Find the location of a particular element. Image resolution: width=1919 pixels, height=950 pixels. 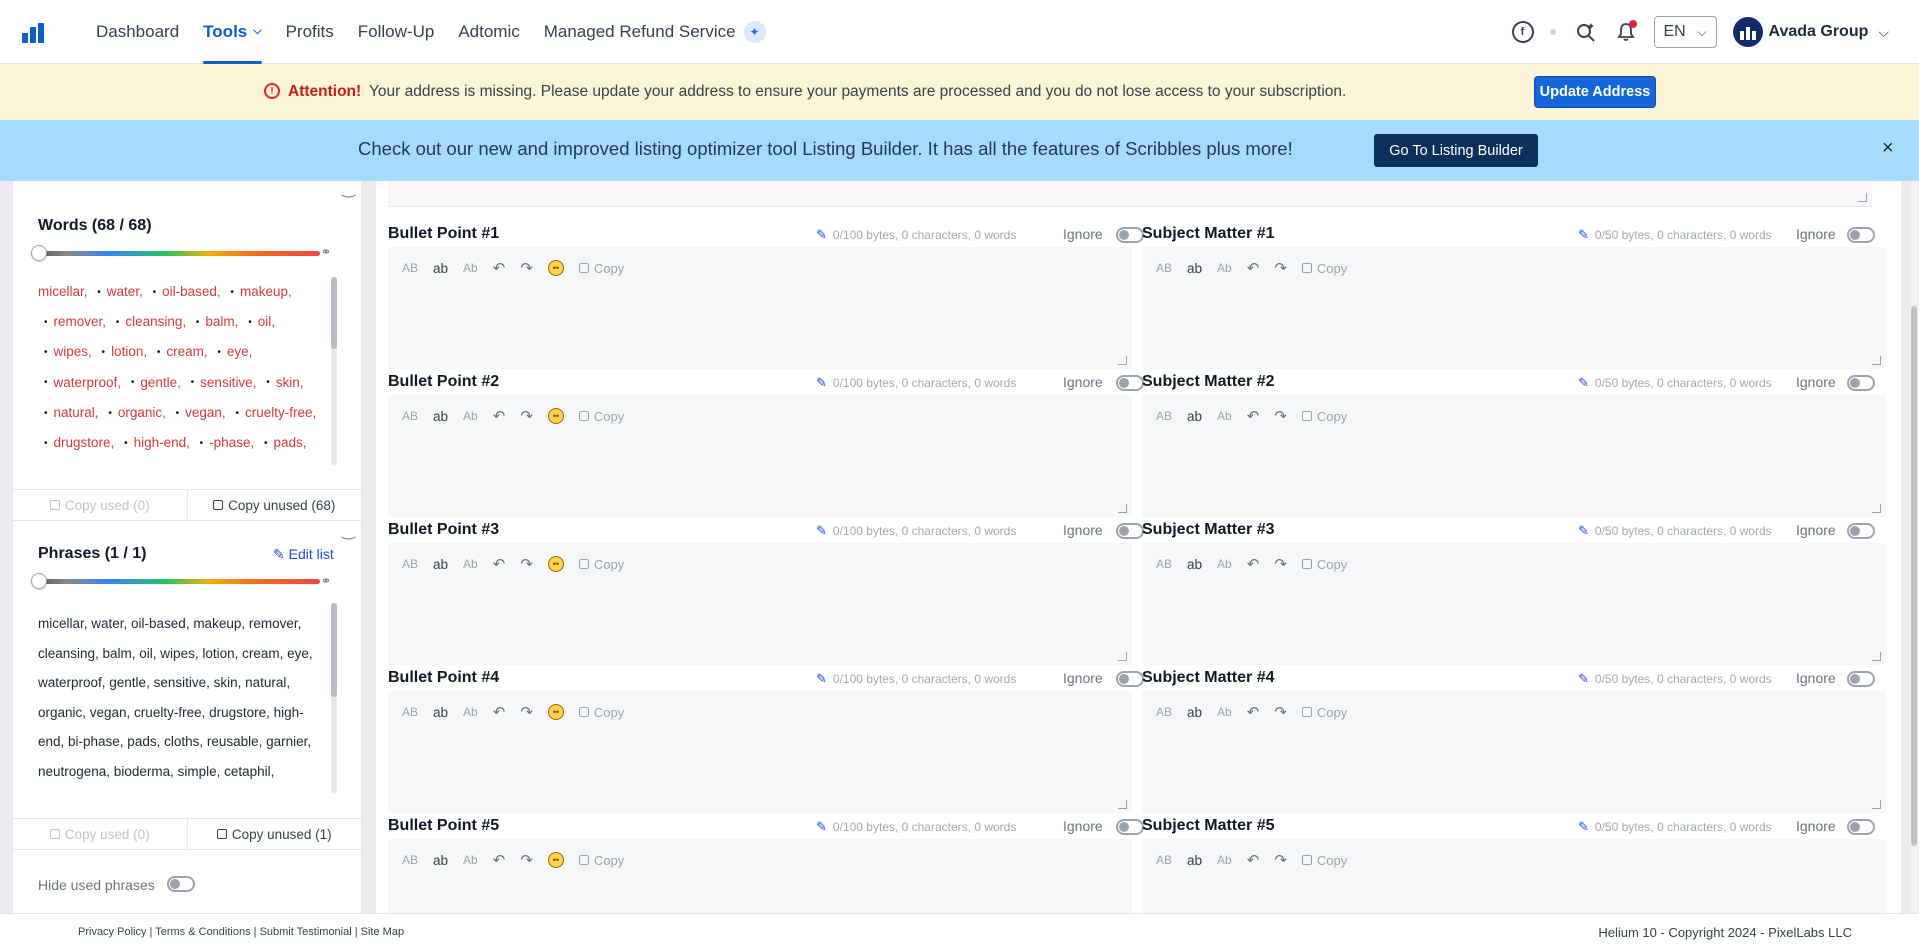

keyword-chip: organic, is located at coordinates (142, 412).